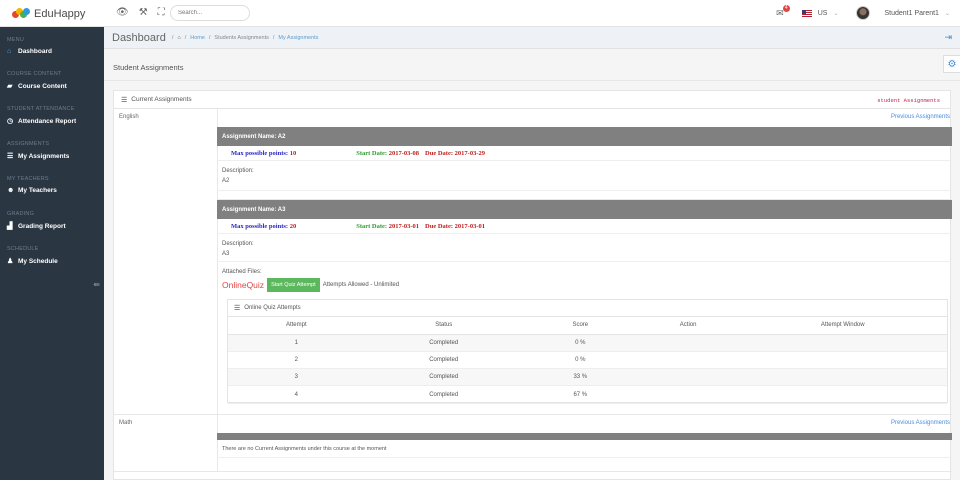  I want to click on assignment-header-bar, so click(584, 436).